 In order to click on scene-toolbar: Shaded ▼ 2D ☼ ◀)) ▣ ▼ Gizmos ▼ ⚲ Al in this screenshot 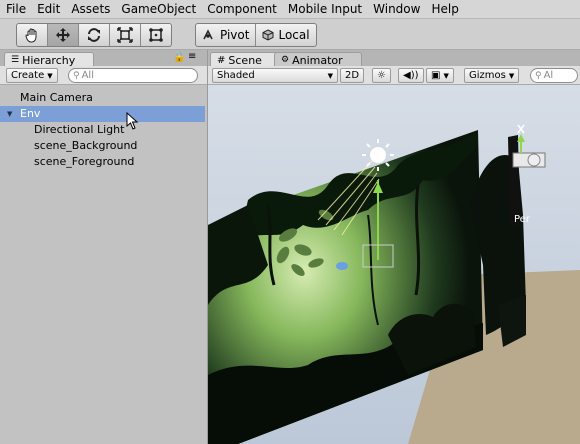, I will do `click(394, 75)`.